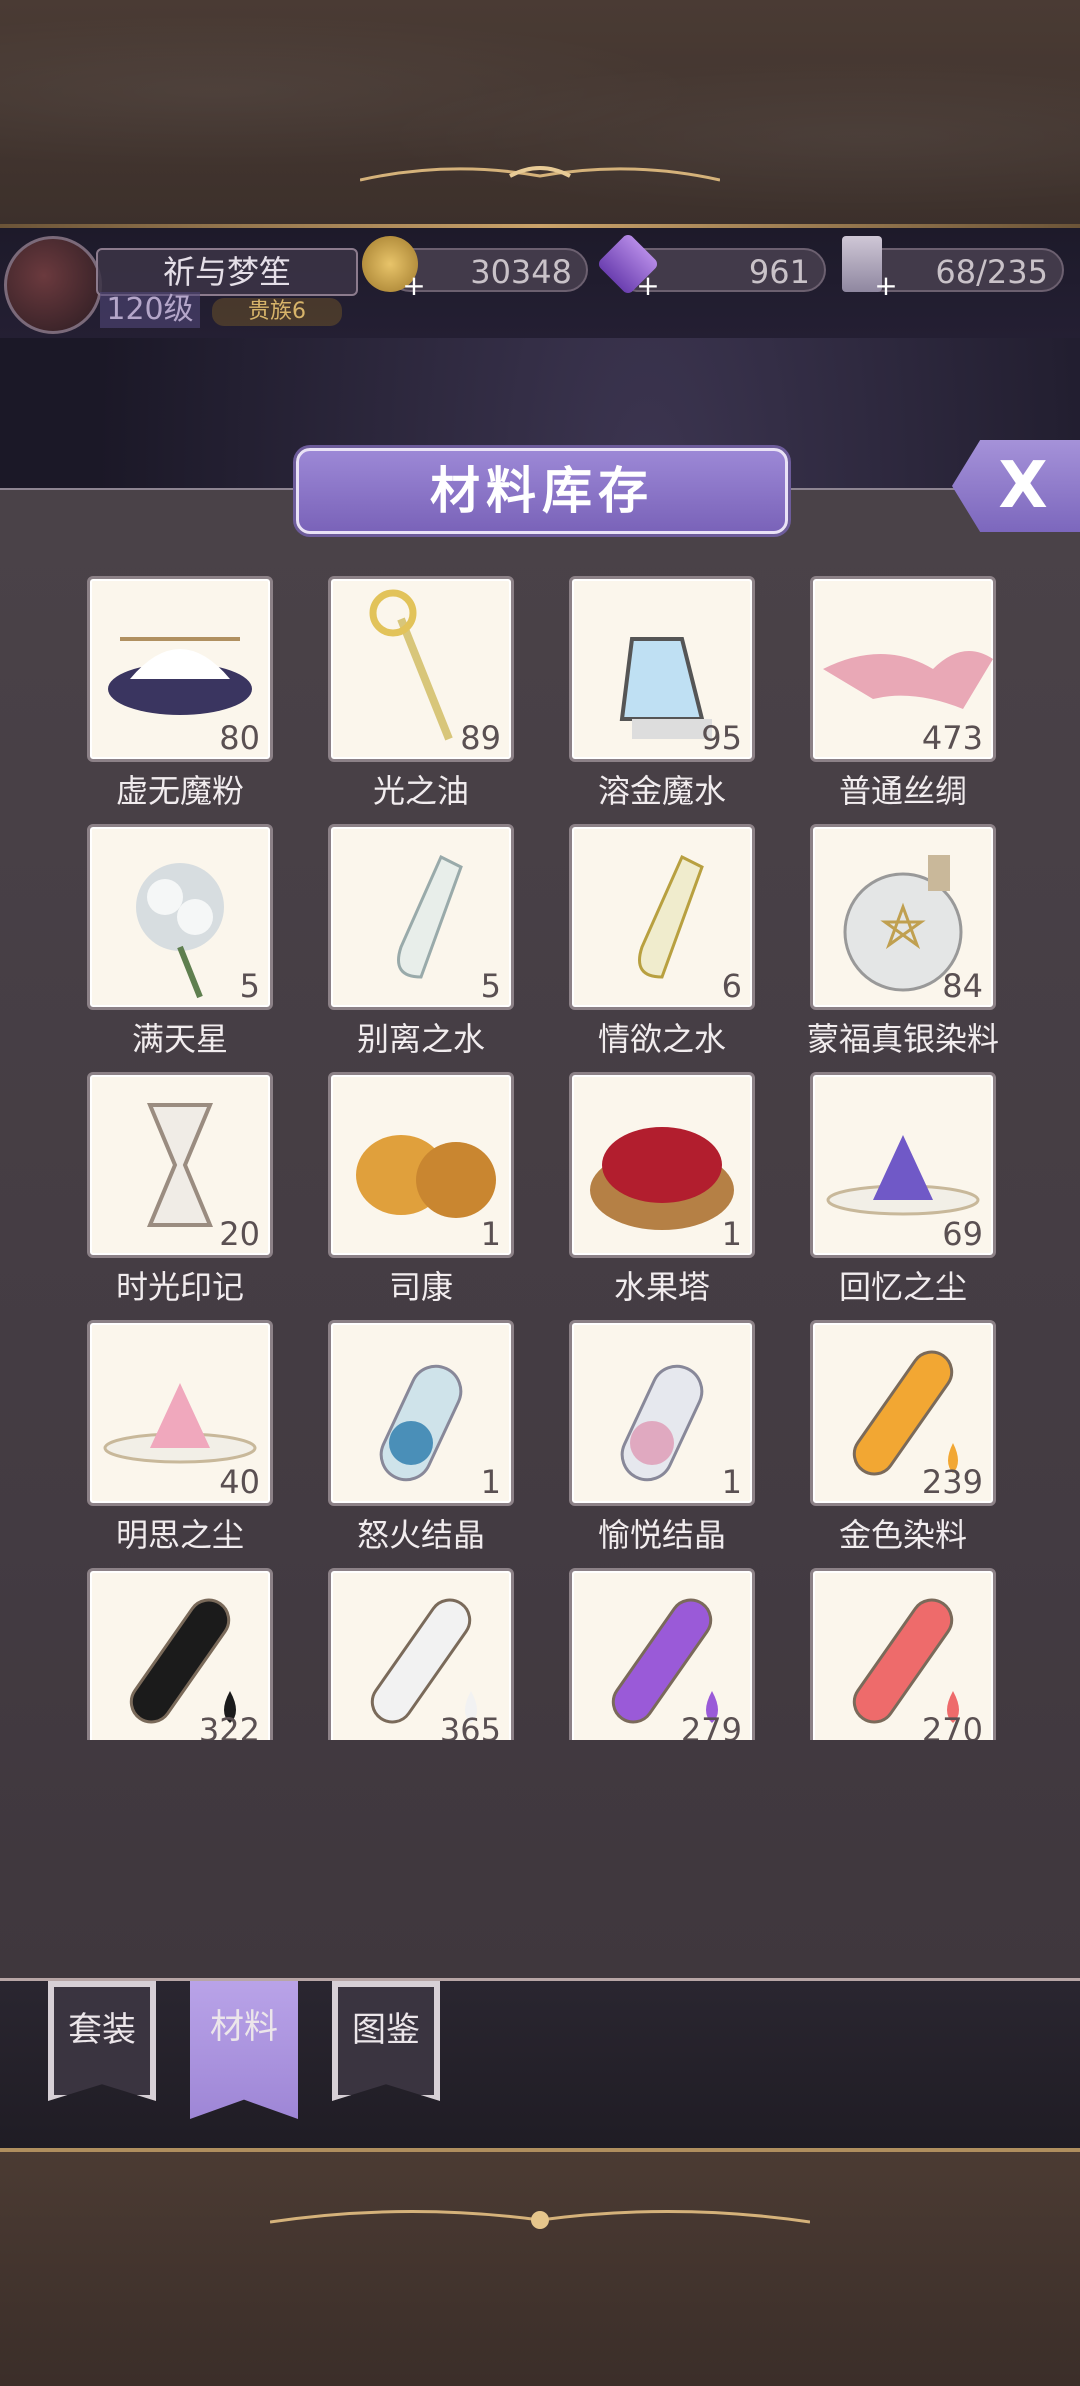 The image size is (1080, 2386). What do you see at coordinates (962, 1234) in the screenshot?
I see `item-count: 69` at bounding box center [962, 1234].